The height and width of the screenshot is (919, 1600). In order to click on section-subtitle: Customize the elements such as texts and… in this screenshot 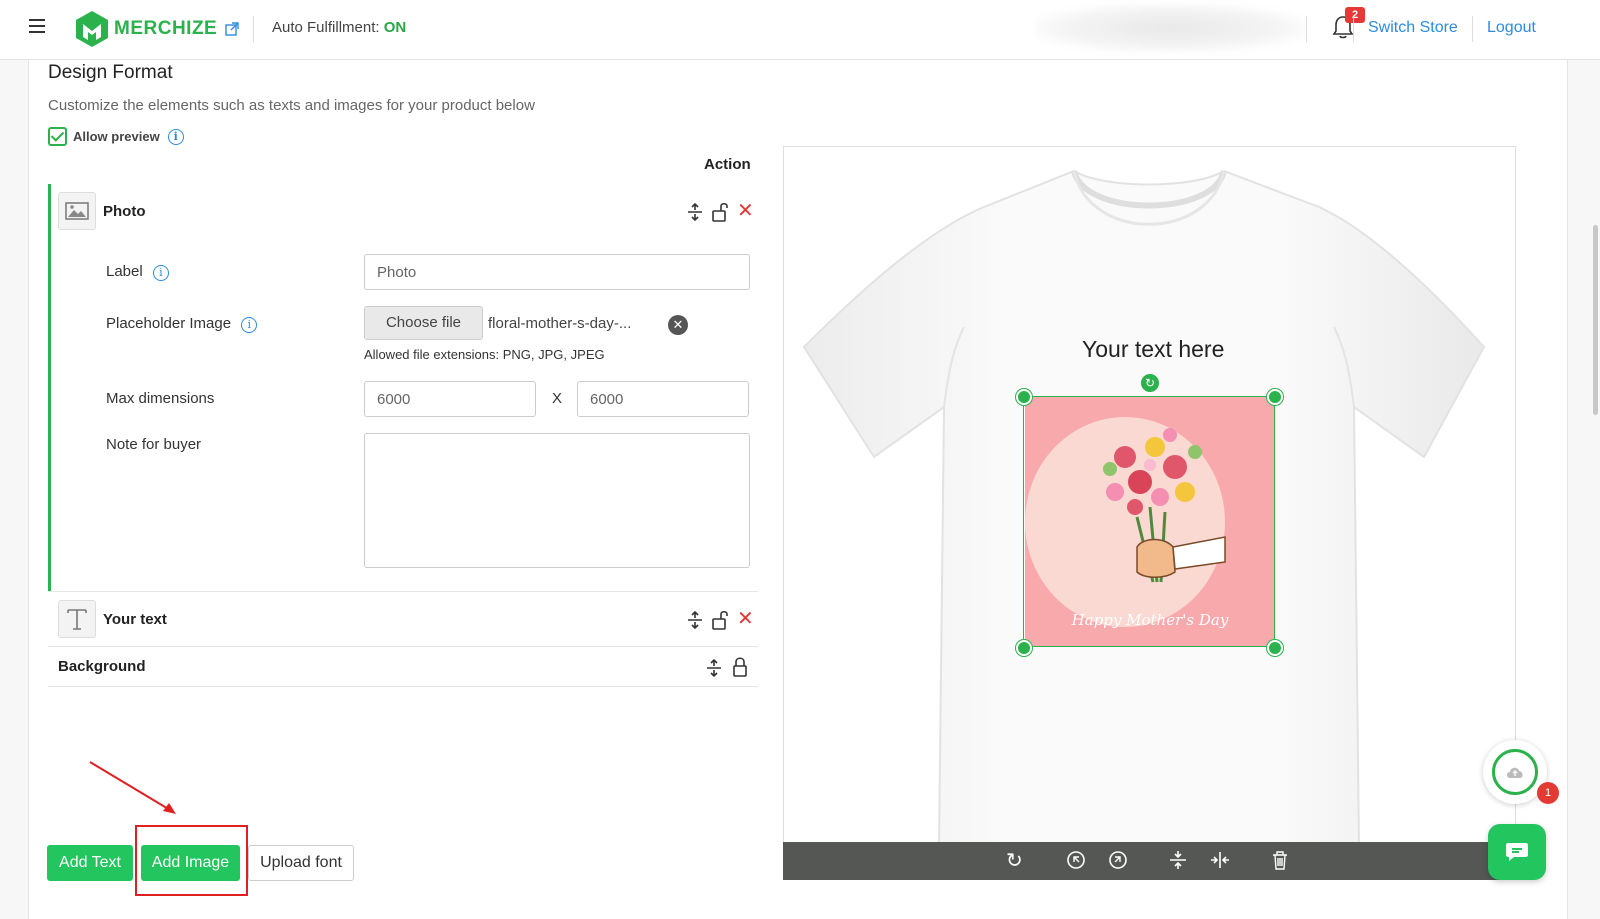, I will do `click(291, 105)`.